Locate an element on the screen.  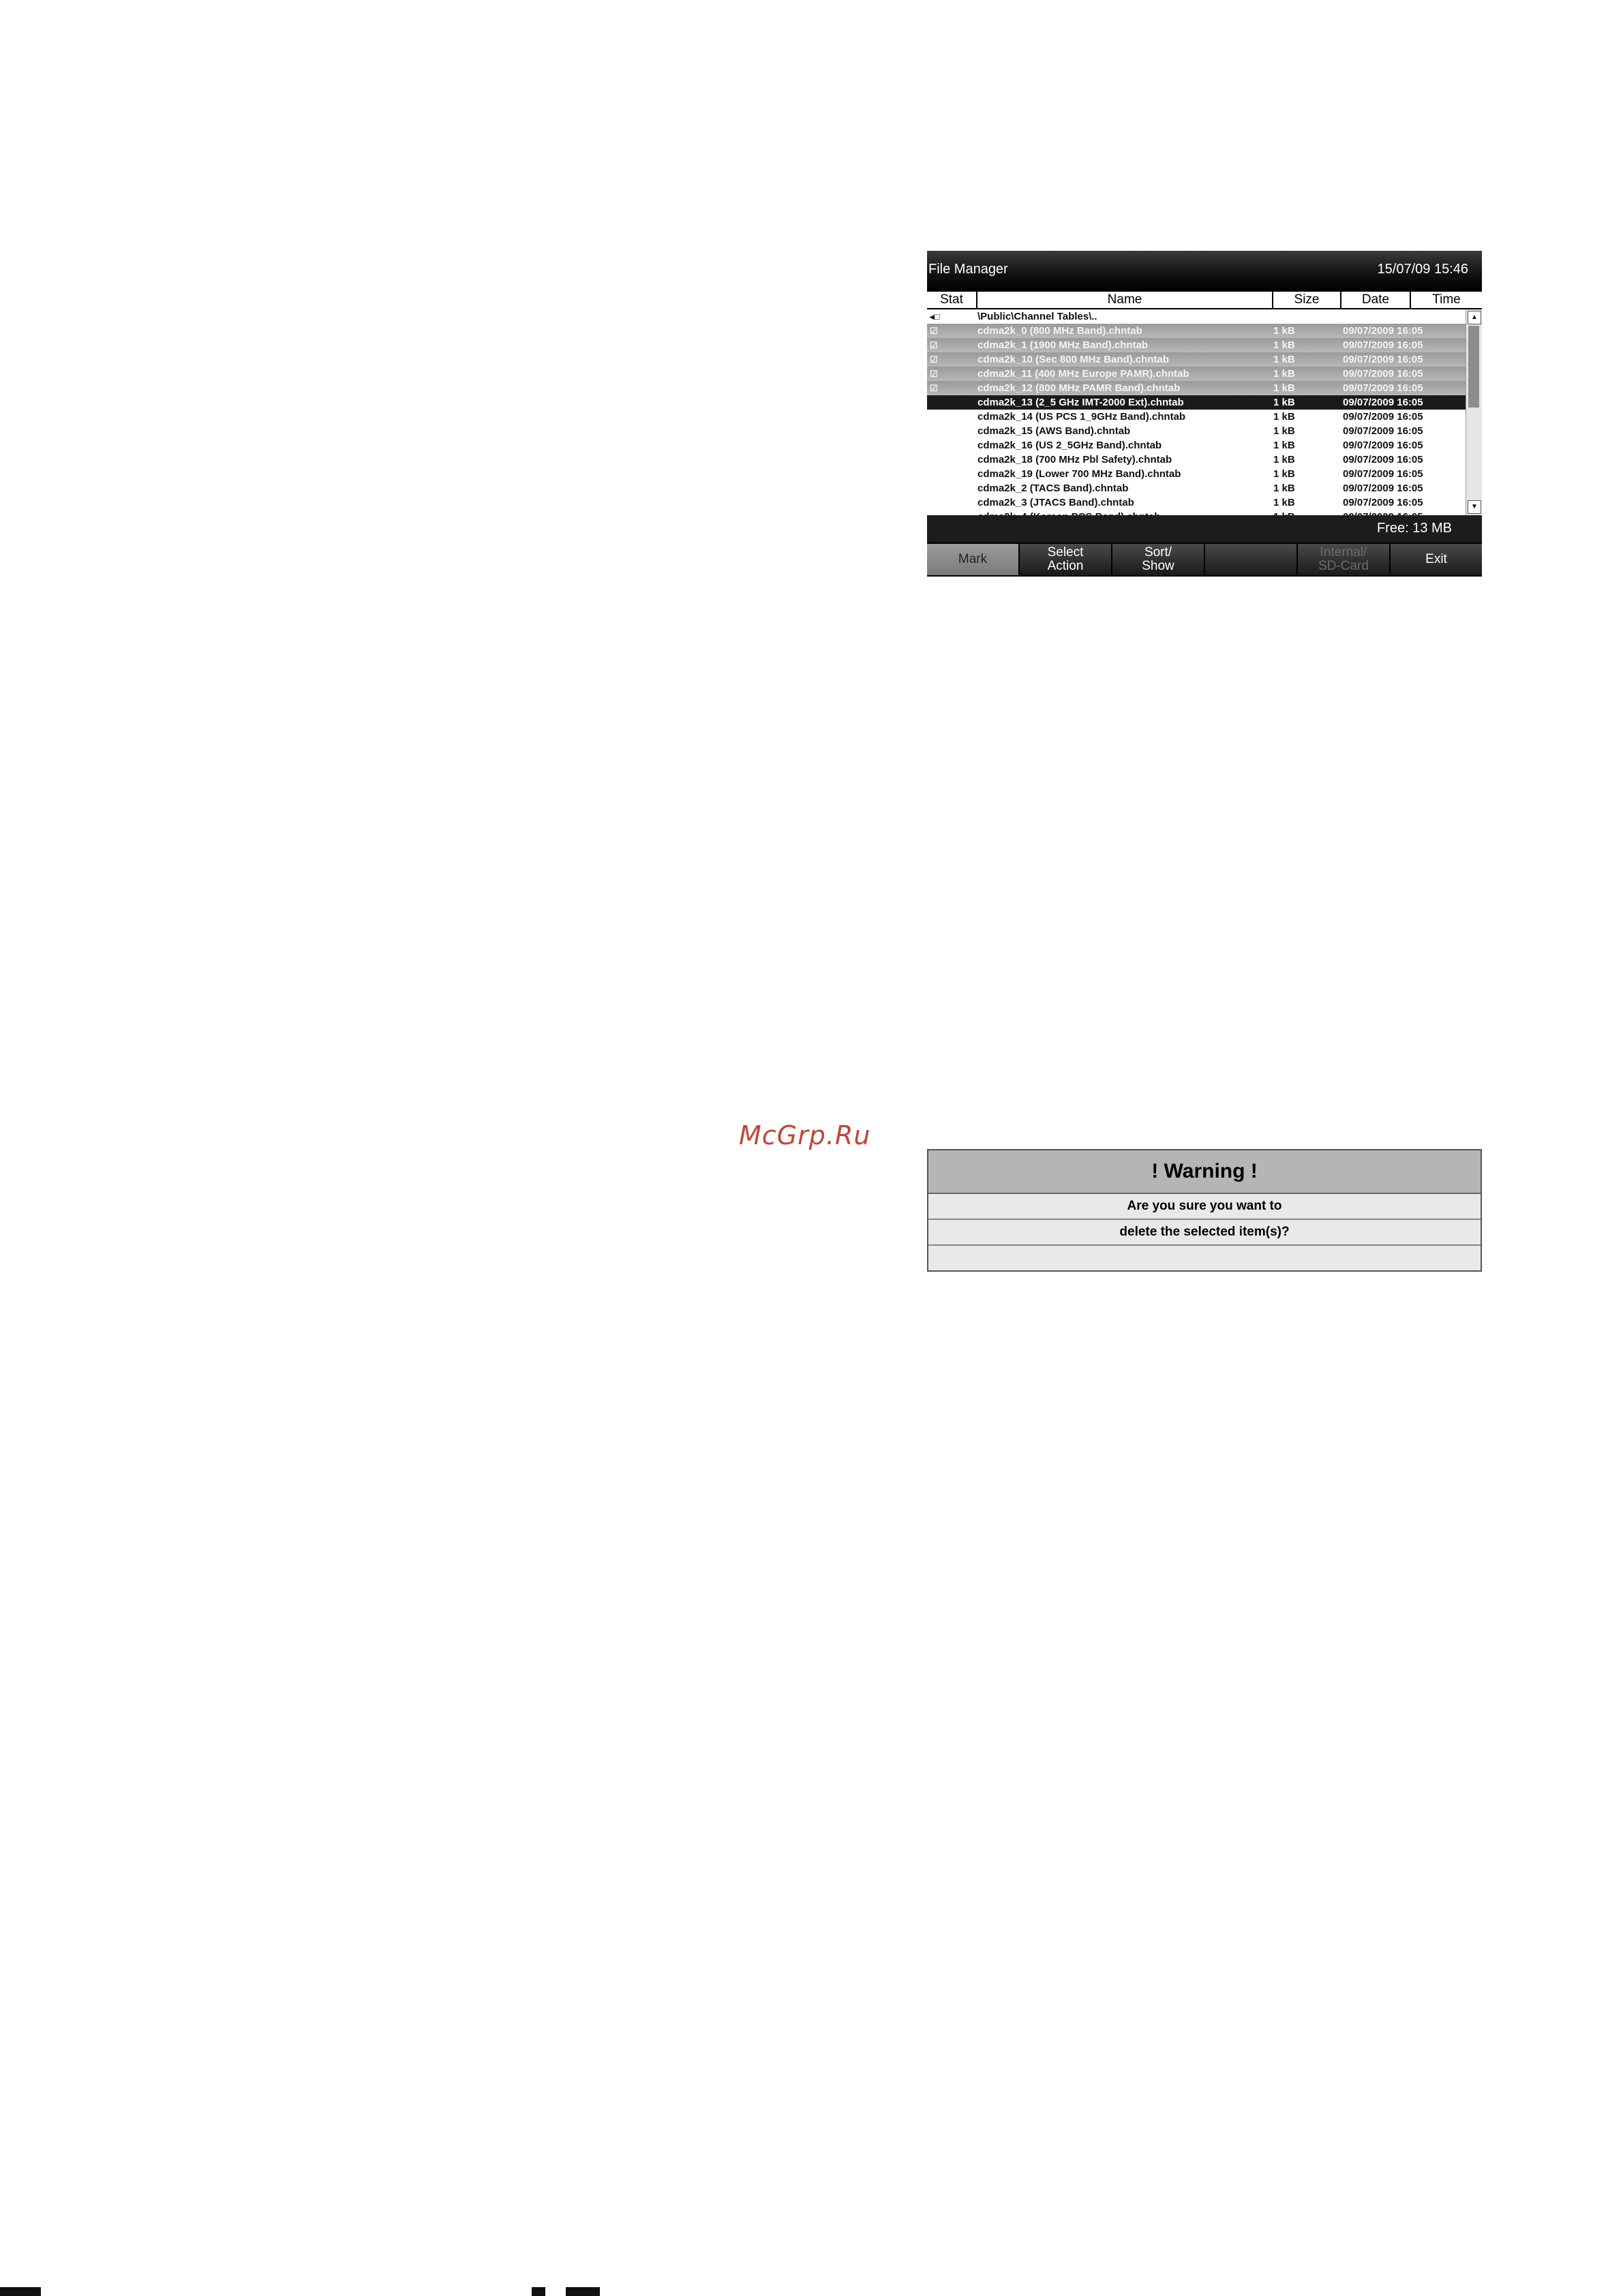
file-name: cdma2k_13 (2_5 GHz IMT-2000 Ext).chntab is located at coordinates (1080, 402).